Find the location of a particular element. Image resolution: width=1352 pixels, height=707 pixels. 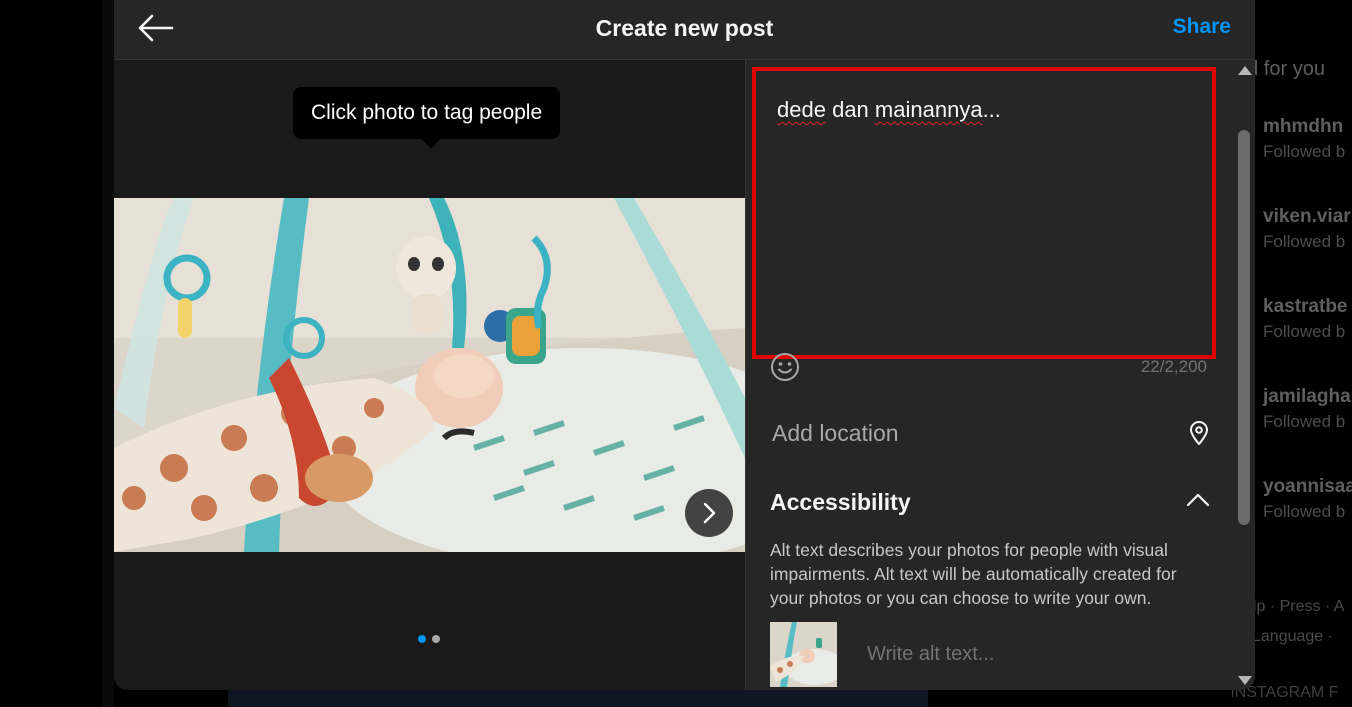

footer-language: Language · is located at coordinates (1292, 636).